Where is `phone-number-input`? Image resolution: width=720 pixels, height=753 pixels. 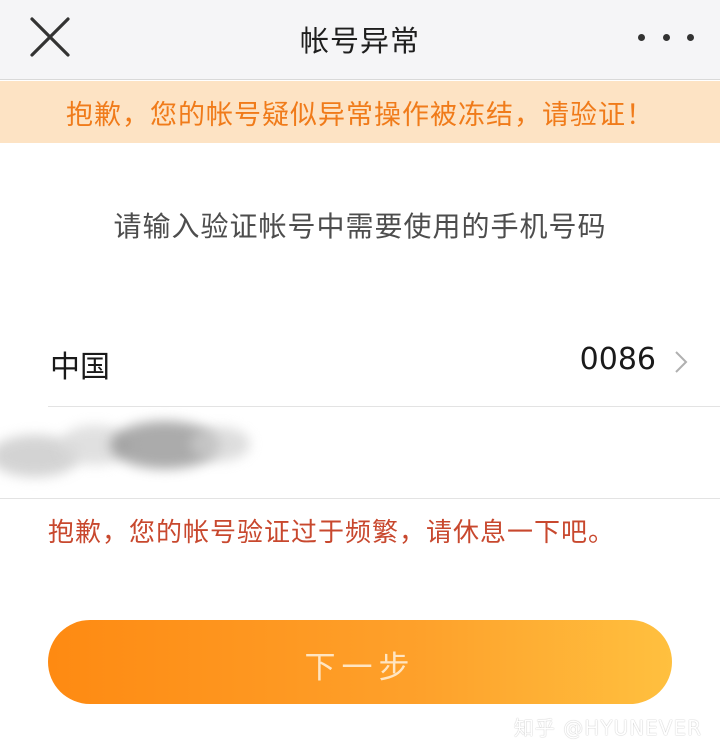
phone-number-input is located at coordinates (360, 453).